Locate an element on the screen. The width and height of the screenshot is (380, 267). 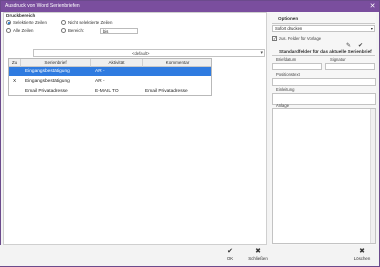
loeschen-button: ✖ Löschen is located at coordinates (362, 256).